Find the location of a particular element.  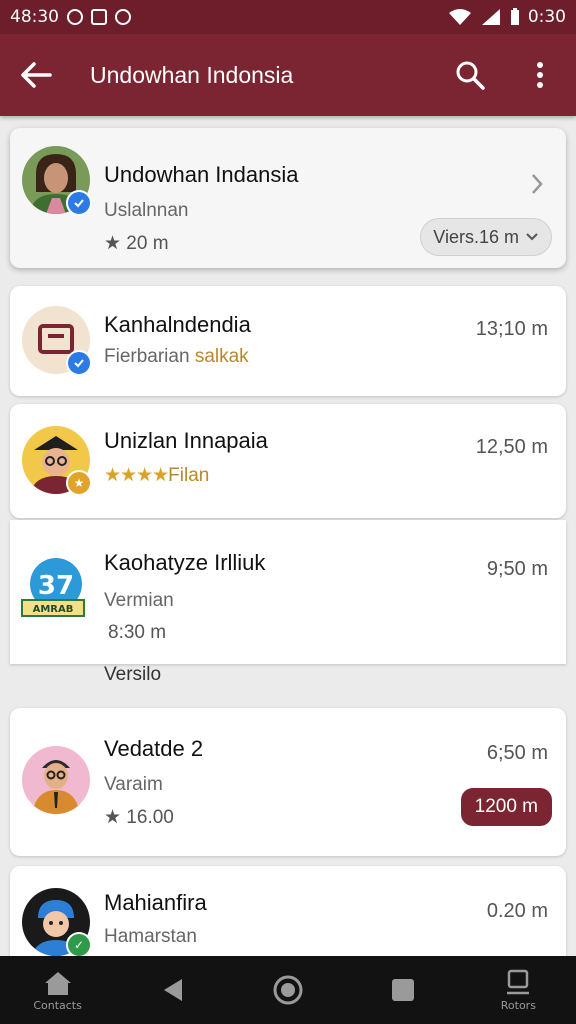

avatar: 37 AMRAB is located at coordinates (54, 590).